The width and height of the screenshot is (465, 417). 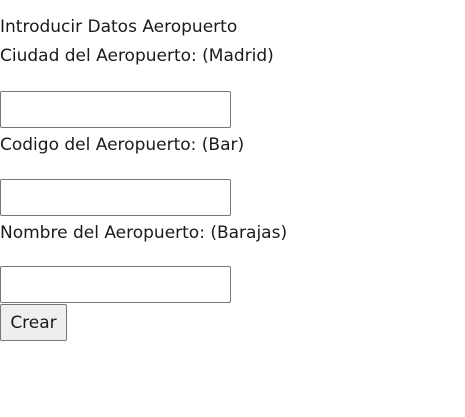 What do you see at coordinates (33, 322) in the screenshot?
I see `create-button: Crear` at bounding box center [33, 322].